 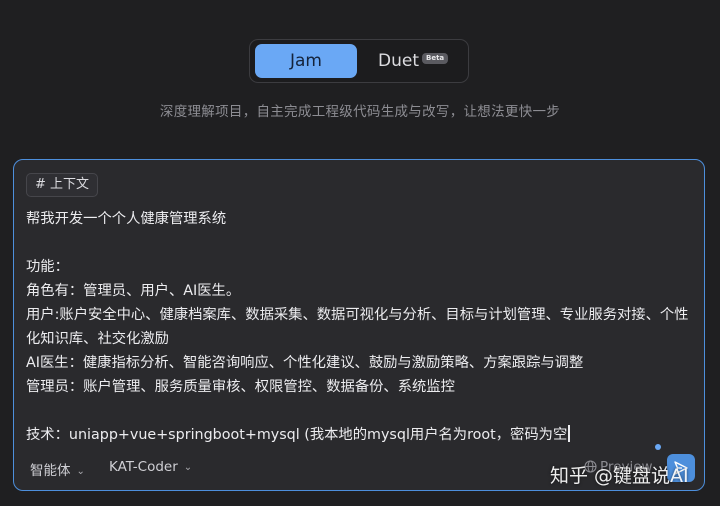 What do you see at coordinates (47, 267) in the screenshot?
I see `prompt-line: 功能：` at bounding box center [47, 267].